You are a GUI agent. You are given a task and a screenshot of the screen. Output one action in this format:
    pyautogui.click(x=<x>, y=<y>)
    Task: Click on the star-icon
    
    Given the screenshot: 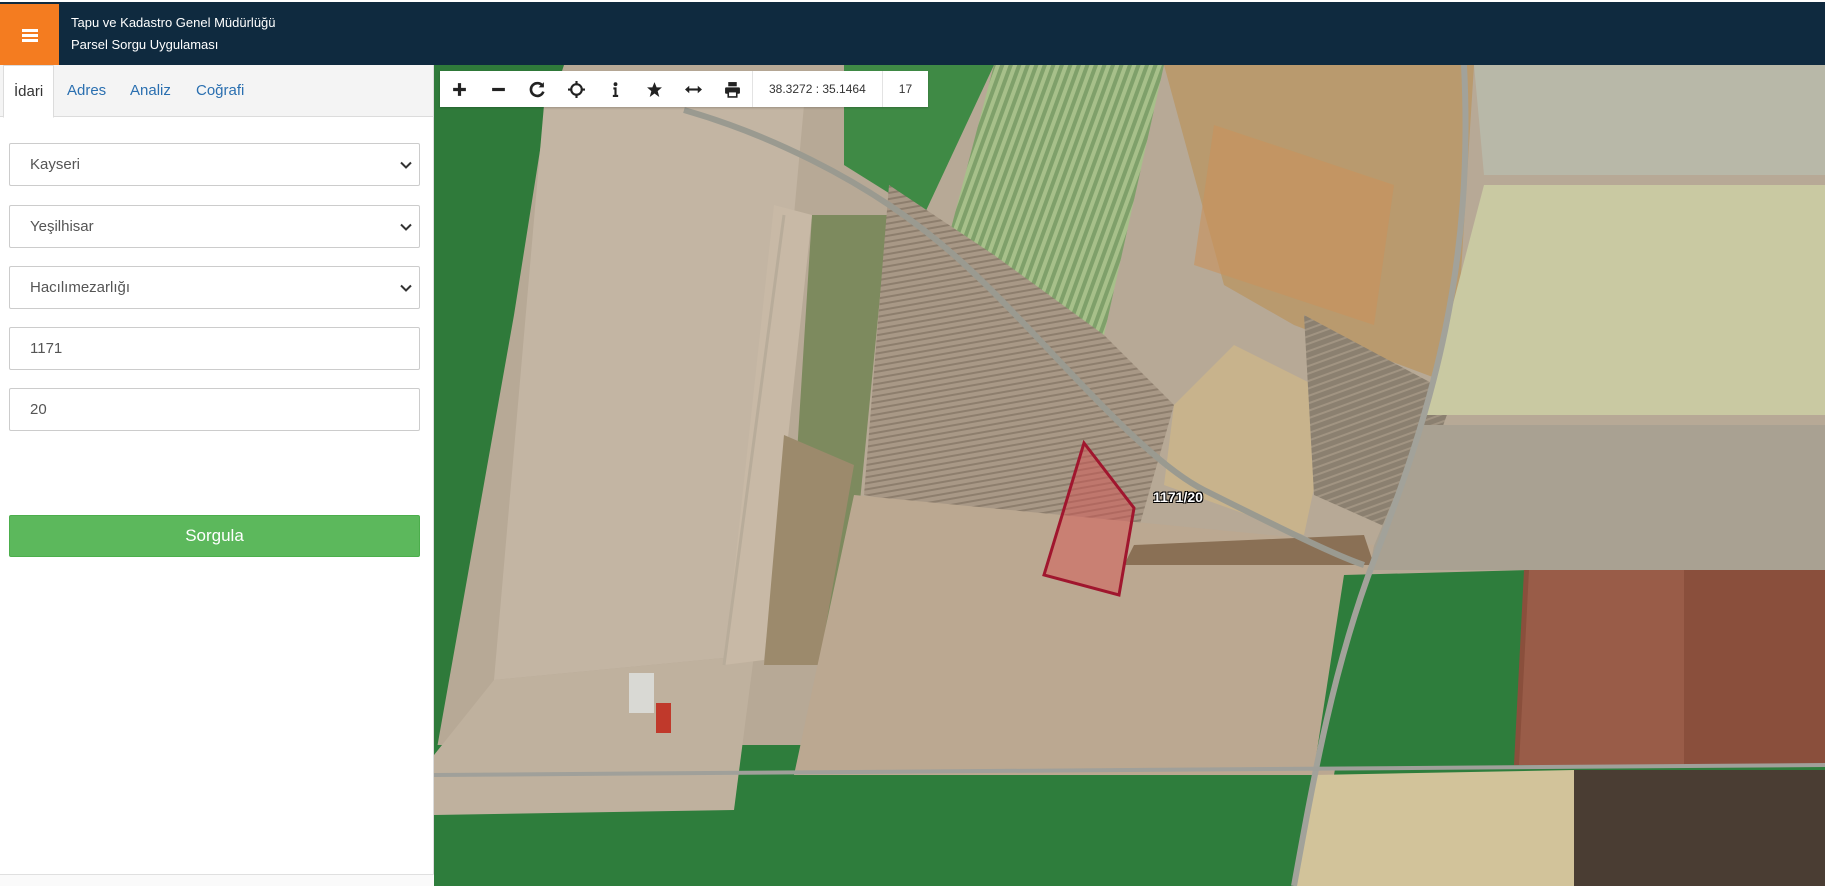 What is the action you would take?
    pyautogui.click(x=654, y=89)
    